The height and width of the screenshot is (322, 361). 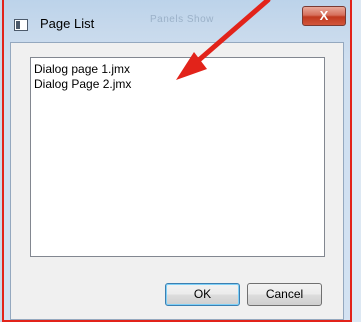 I want to click on close-icon: X, so click(x=324, y=15).